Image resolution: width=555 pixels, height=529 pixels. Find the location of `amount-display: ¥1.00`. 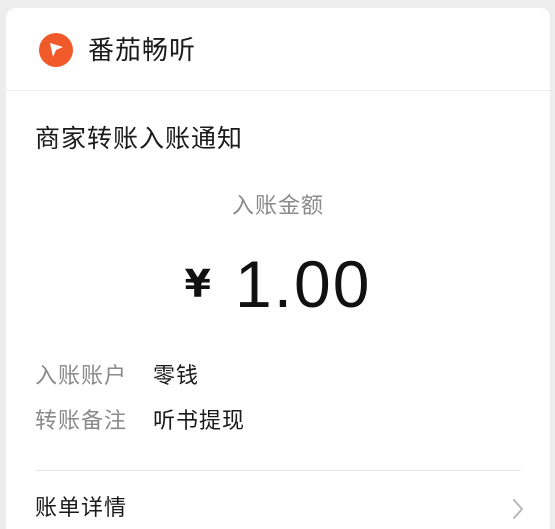

amount-display: ¥1.00 is located at coordinates (278, 284).